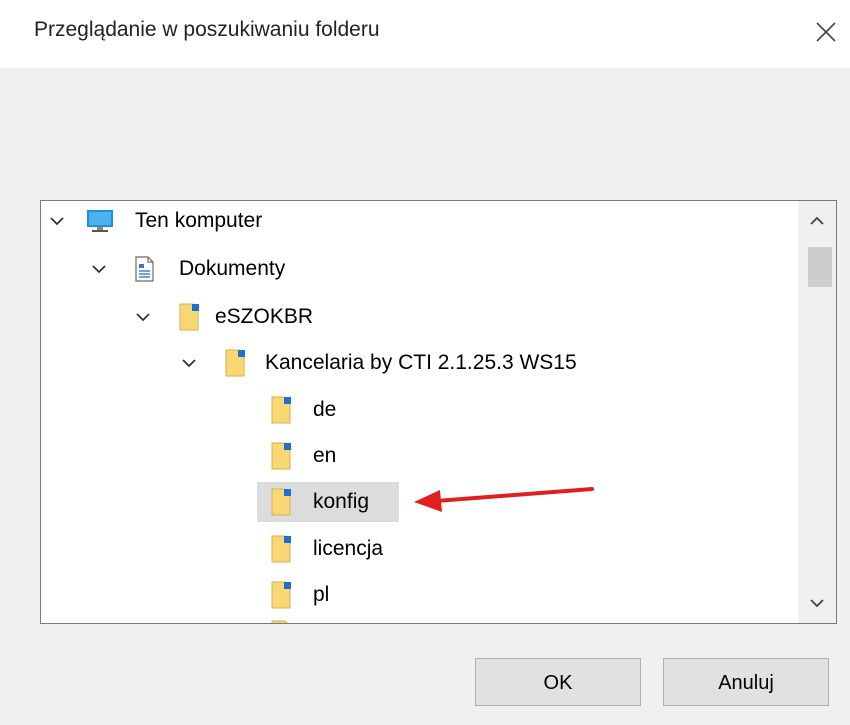 The image size is (850, 725). What do you see at coordinates (817, 412) in the screenshot?
I see `vertical-scrollbar` at bounding box center [817, 412].